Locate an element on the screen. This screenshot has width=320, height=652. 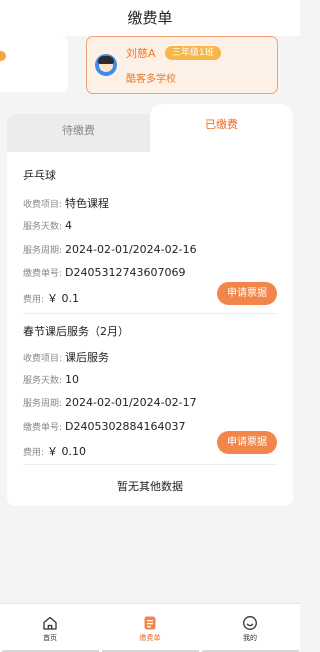
tab-pending: 待缴费 is located at coordinates (78, 133).